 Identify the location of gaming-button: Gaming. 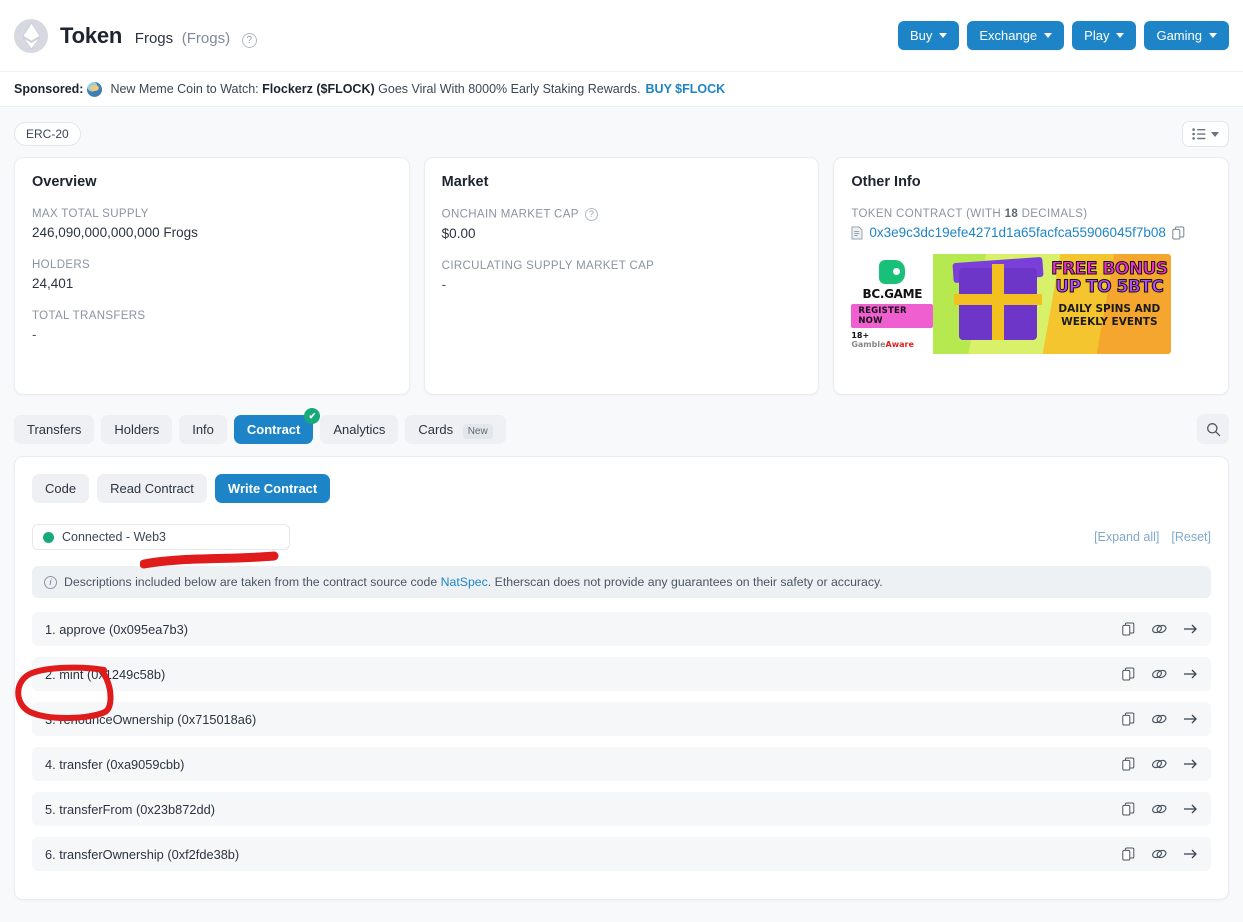
(1186, 35).